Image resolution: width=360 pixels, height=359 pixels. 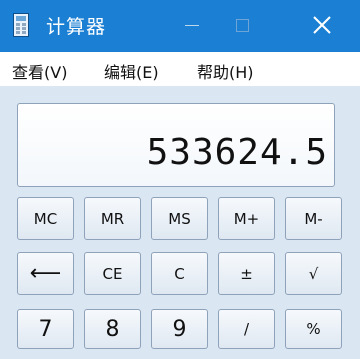 What do you see at coordinates (246, 329) in the screenshot?
I see `divide-button: /` at bounding box center [246, 329].